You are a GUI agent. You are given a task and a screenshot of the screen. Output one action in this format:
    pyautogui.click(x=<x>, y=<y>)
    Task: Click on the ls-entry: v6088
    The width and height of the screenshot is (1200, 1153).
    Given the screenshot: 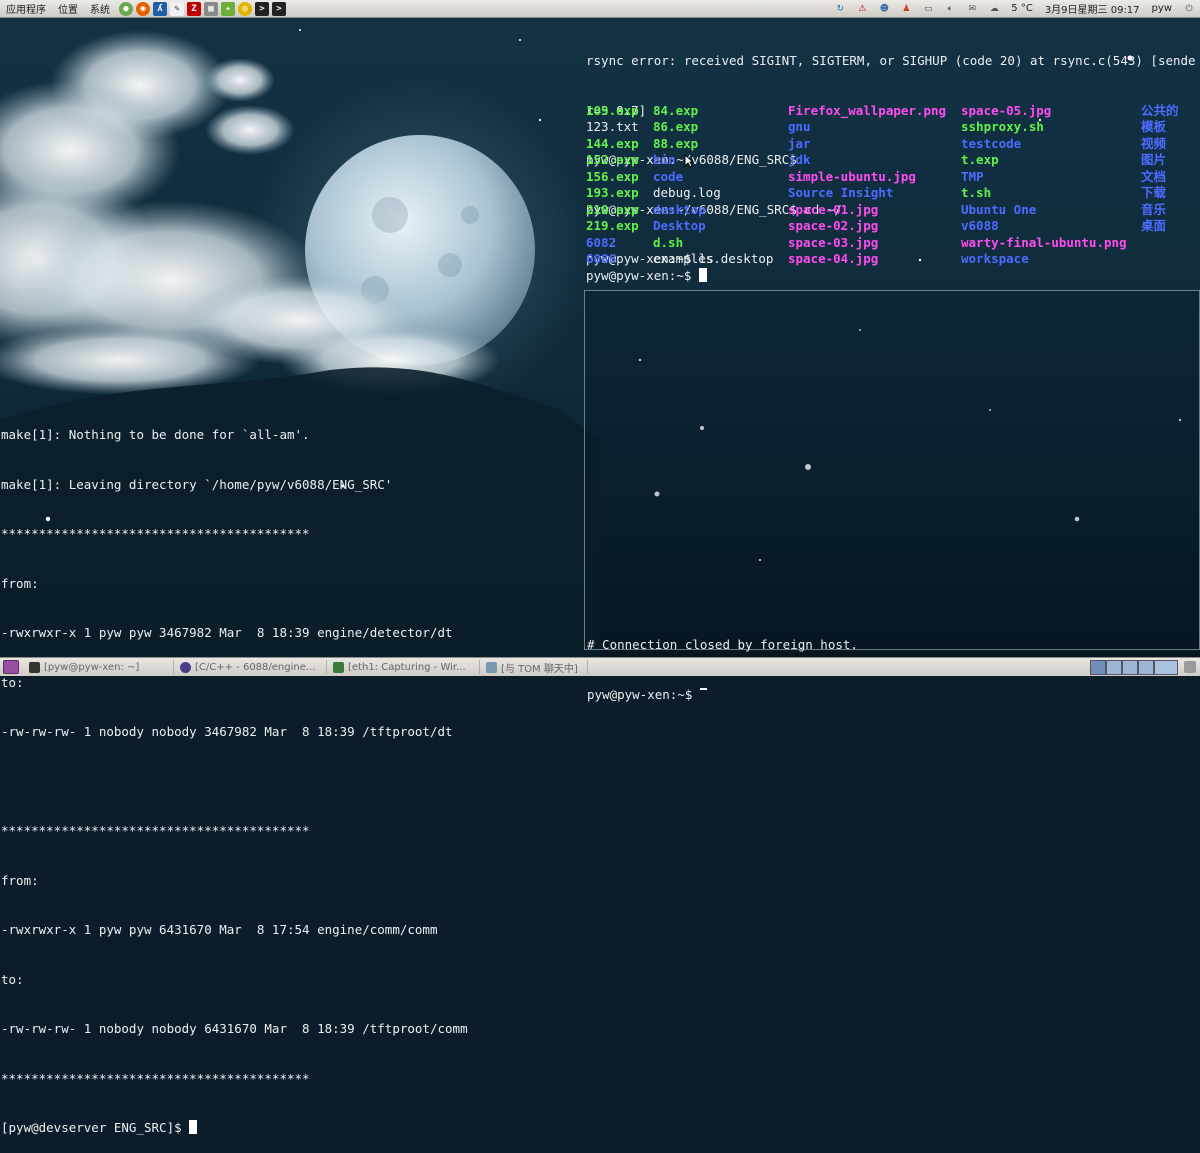 What is the action you would take?
    pyautogui.click(x=980, y=225)
    